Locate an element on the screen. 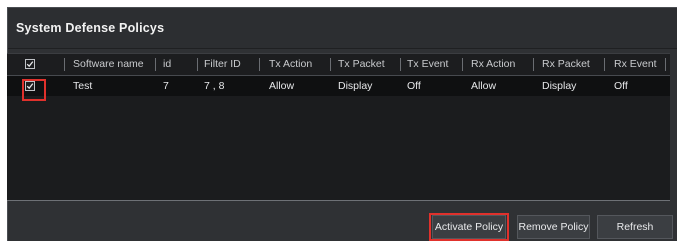  cell-tx-action: Allow is located at coordinates (282, 86).